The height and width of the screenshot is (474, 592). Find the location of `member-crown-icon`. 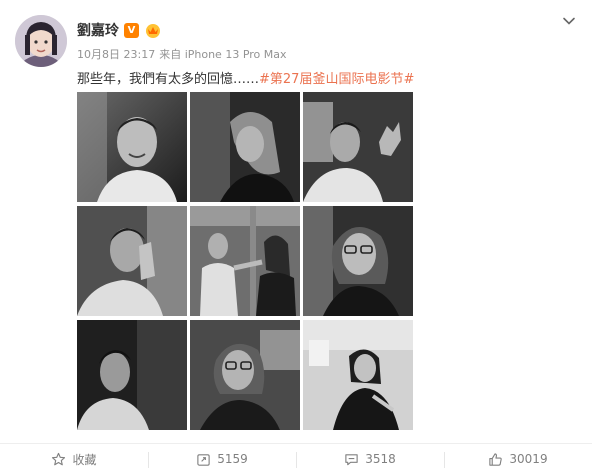

member-crown-icon is located at coordinates (153, 30).